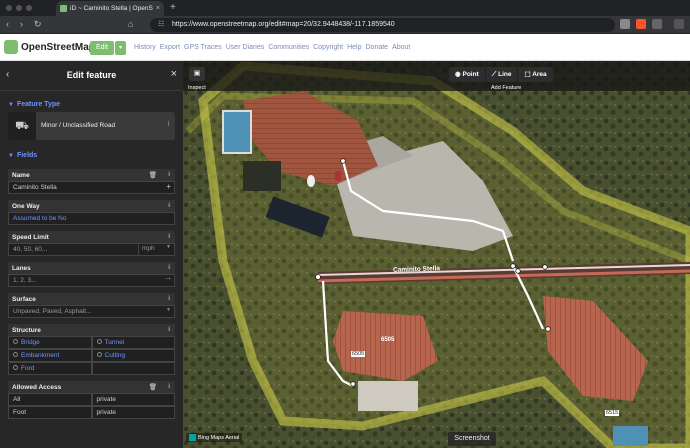 This screenshot has width=690, height=448. What do you see at coordinates (288, 47) in the screenshot?
I see `nav-communities: Communities` at bounding box center [288, 47].